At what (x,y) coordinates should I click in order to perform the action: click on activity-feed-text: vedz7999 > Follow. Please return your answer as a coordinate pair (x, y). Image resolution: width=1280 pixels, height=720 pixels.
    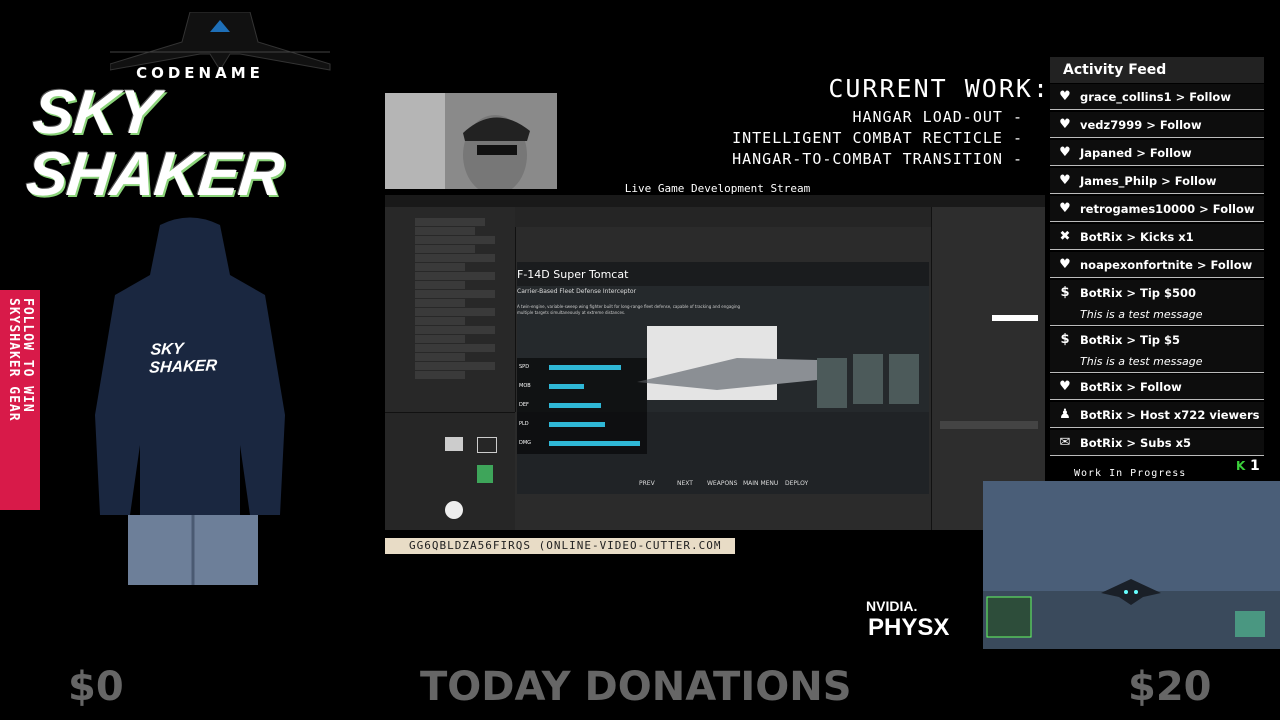
    Looking at the image, I should click on (1141, 125).